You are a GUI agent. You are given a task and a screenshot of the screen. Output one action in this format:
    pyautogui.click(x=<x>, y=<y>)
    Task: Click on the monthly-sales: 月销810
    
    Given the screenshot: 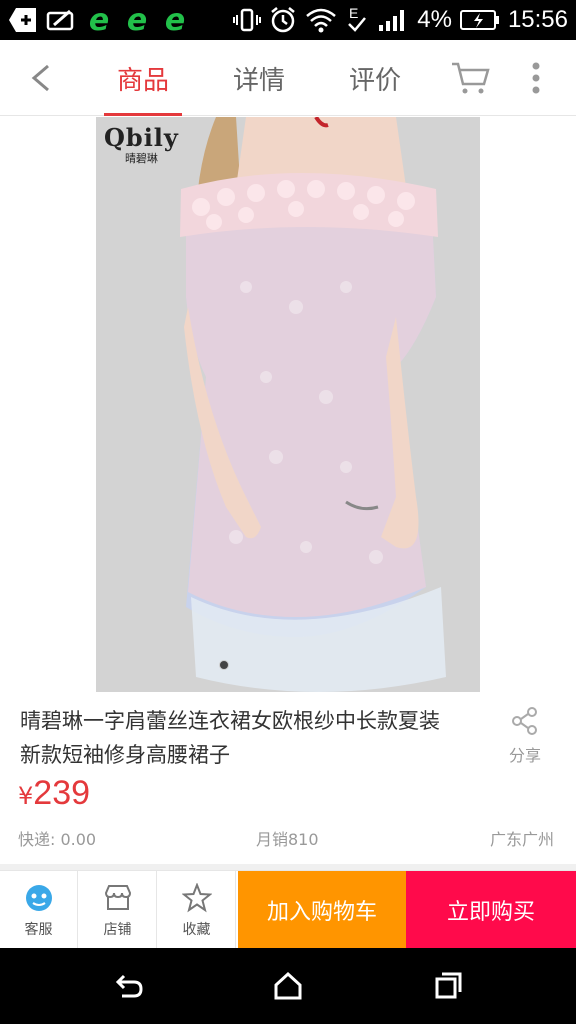 What is the action you would take?
    pyautogui.click(x=287, y=839)
    